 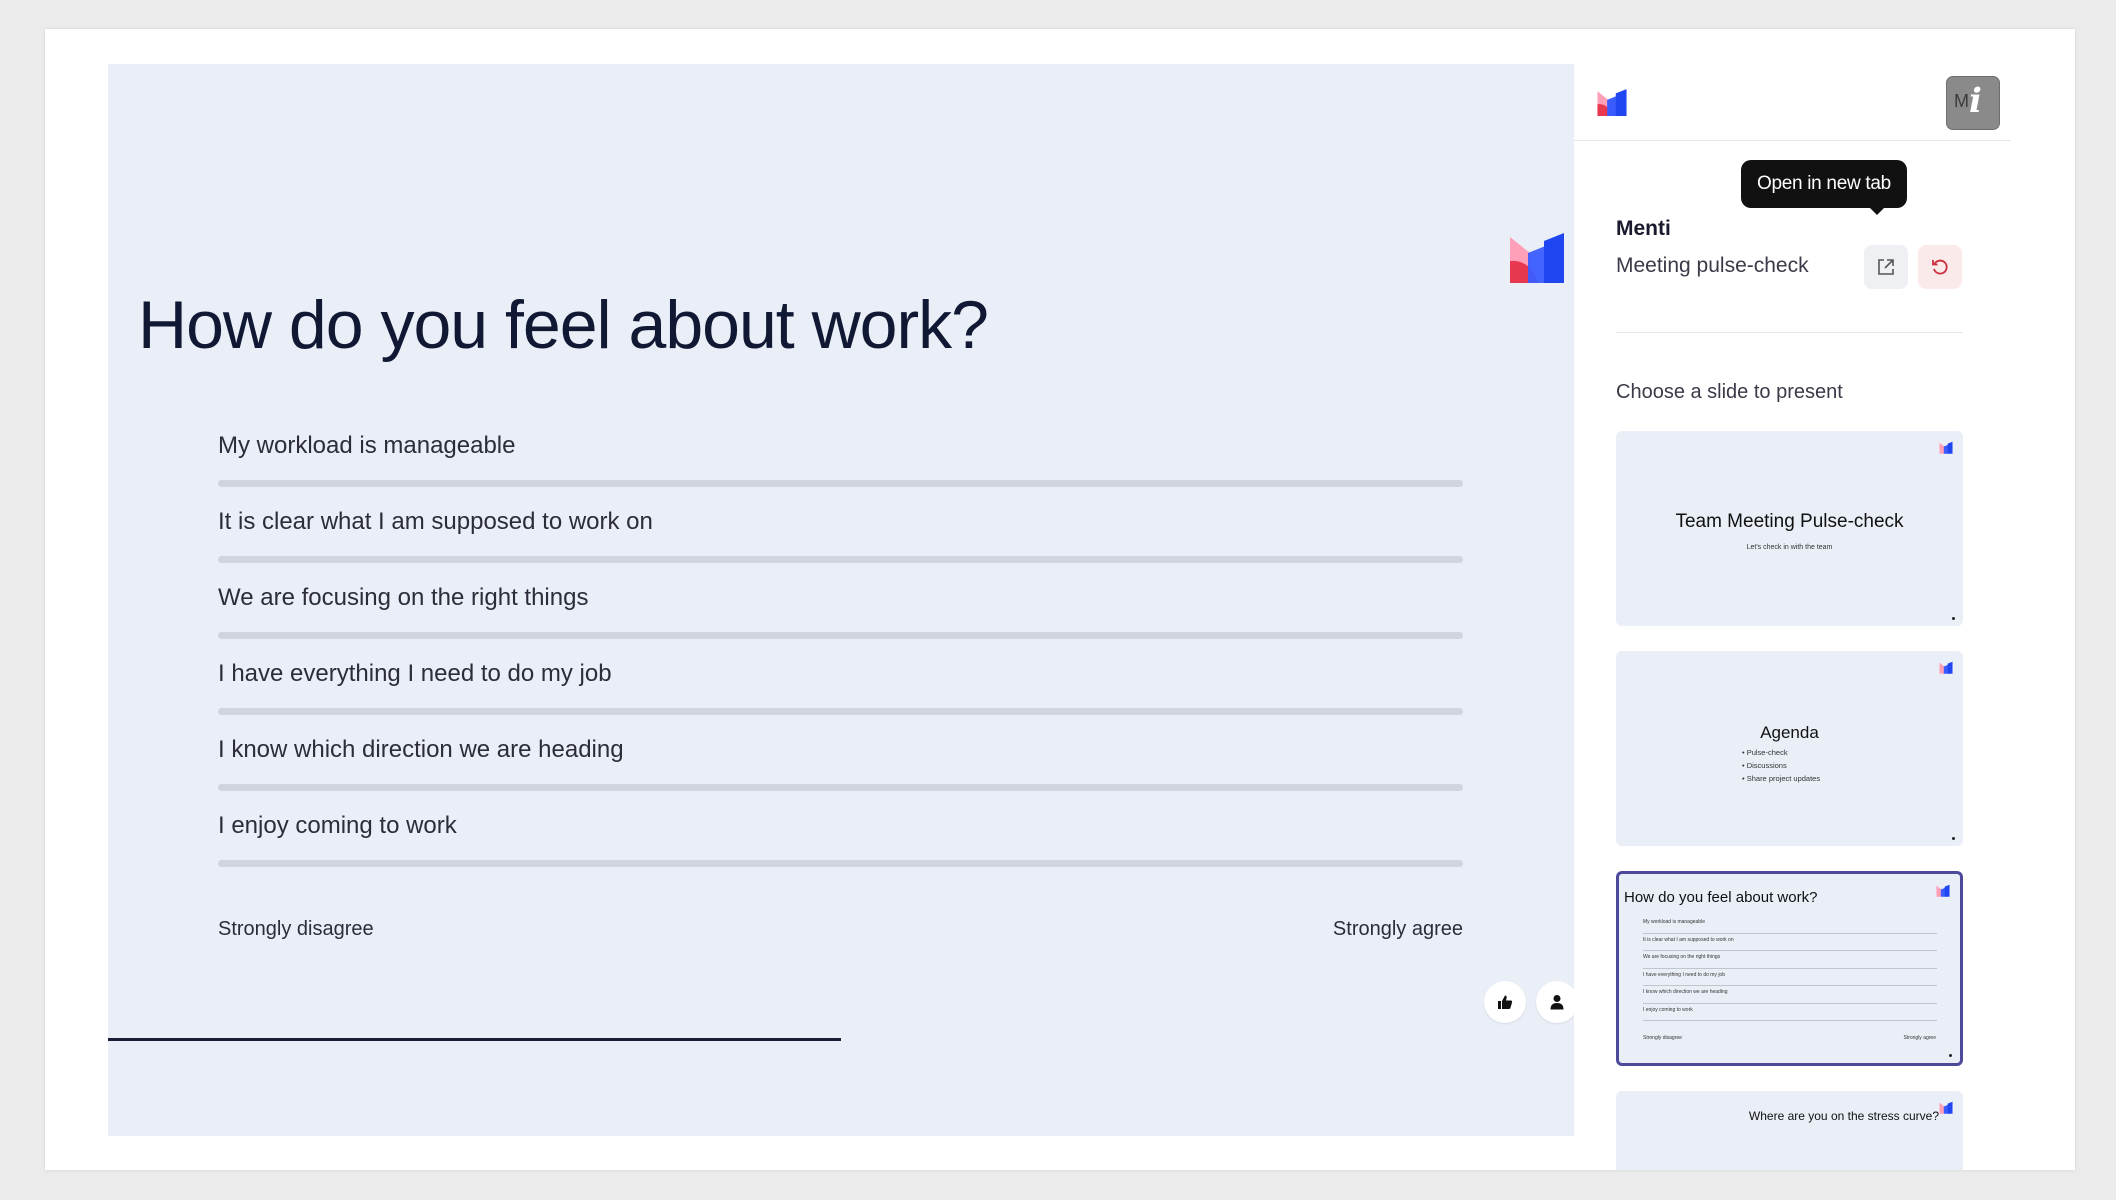 I want to click on statement-label: My workload is manageable, so click(x=367, y=445).